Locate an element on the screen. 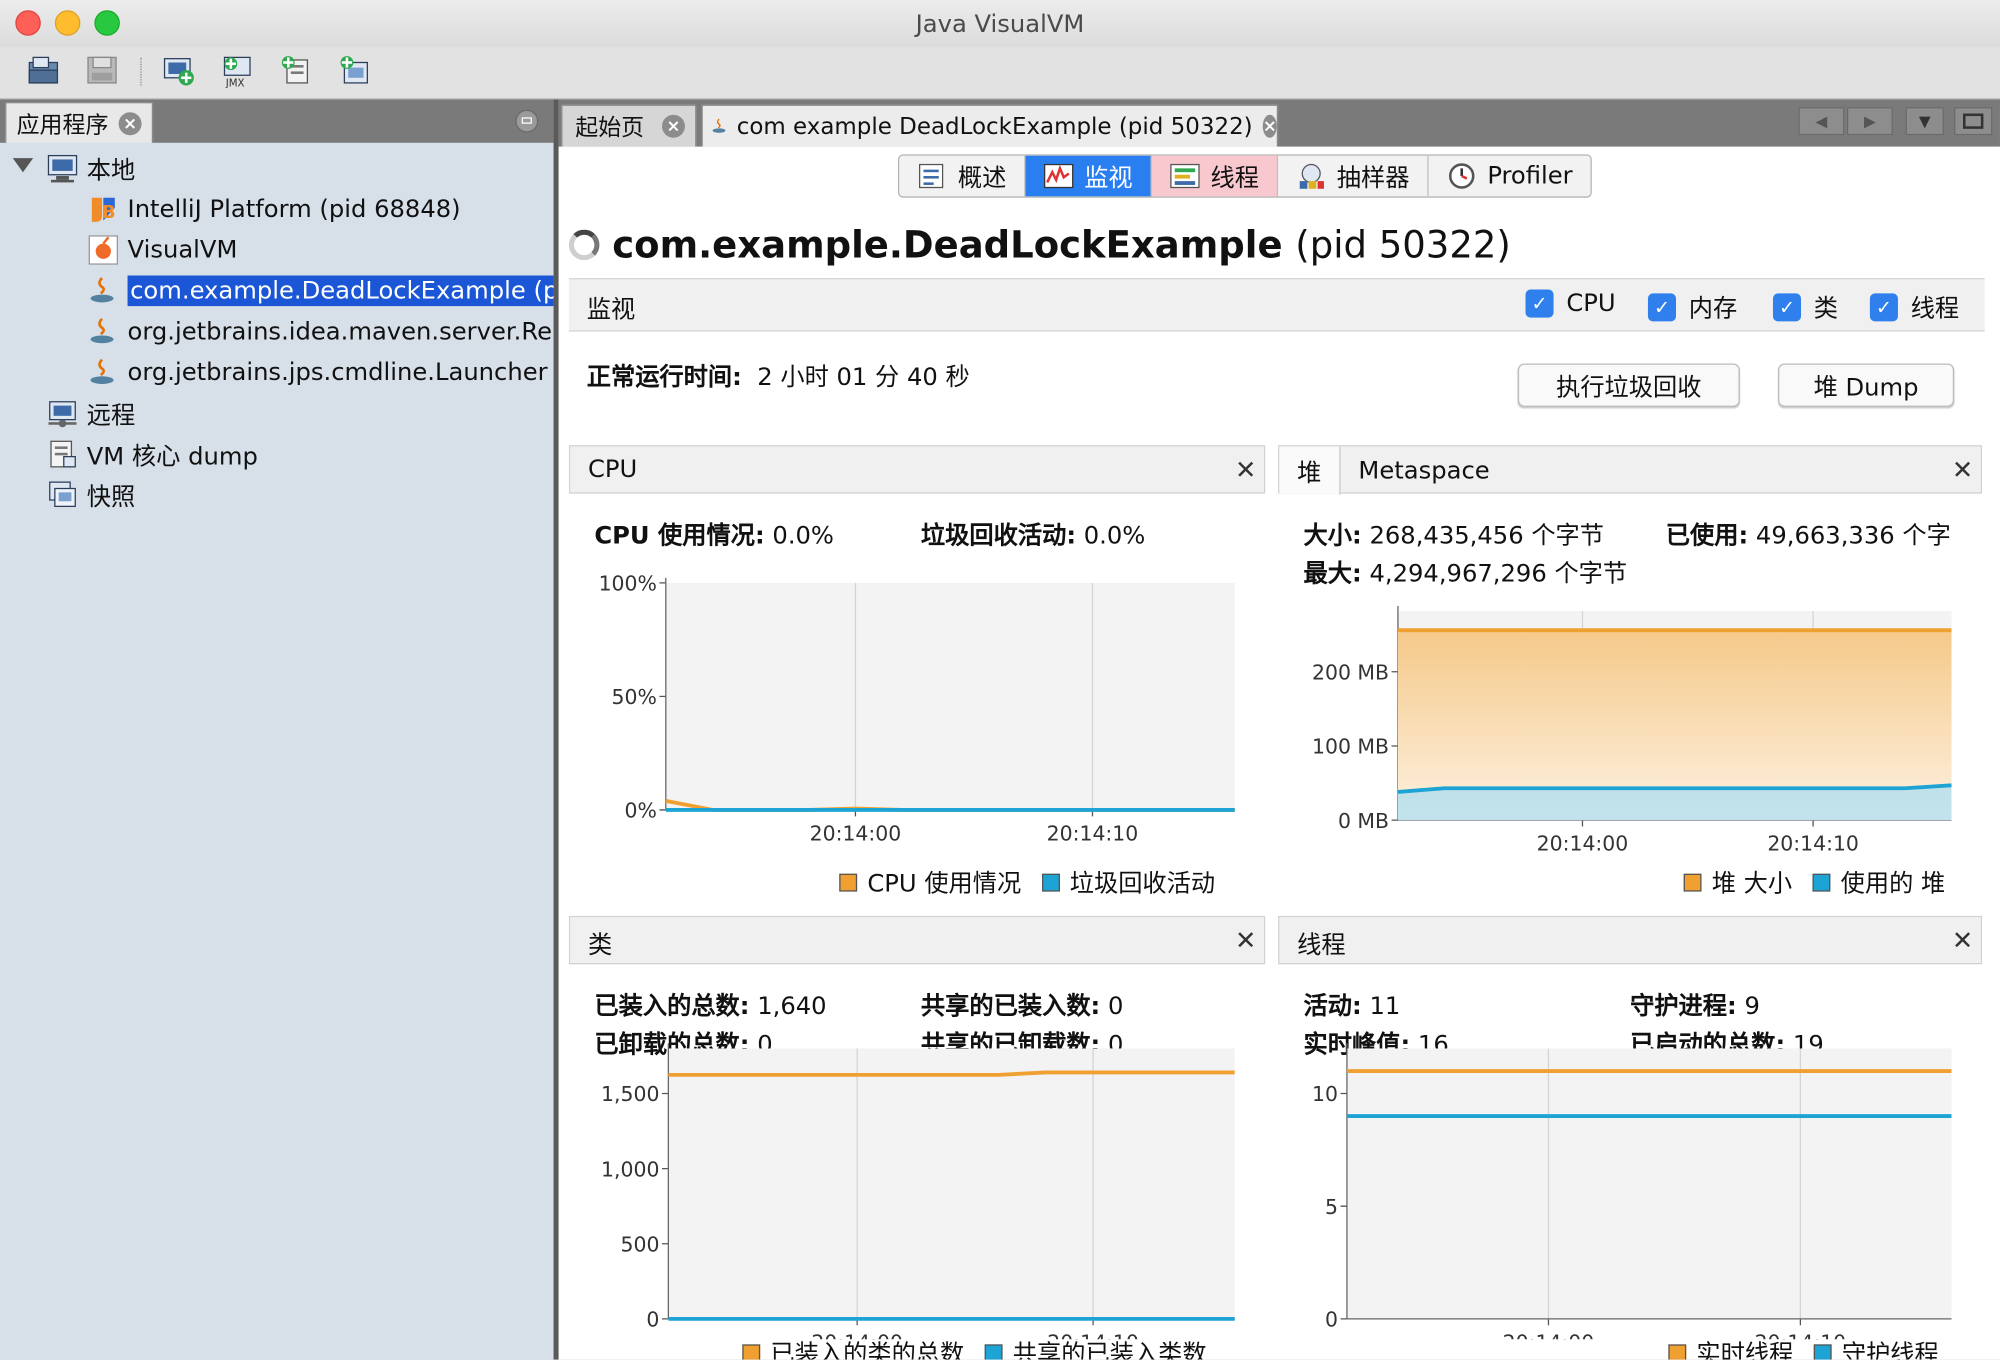 This screenshot has height=1360, width=2000. legend-label: 垃圾回收活动 is located at coordinates (1142, 883).